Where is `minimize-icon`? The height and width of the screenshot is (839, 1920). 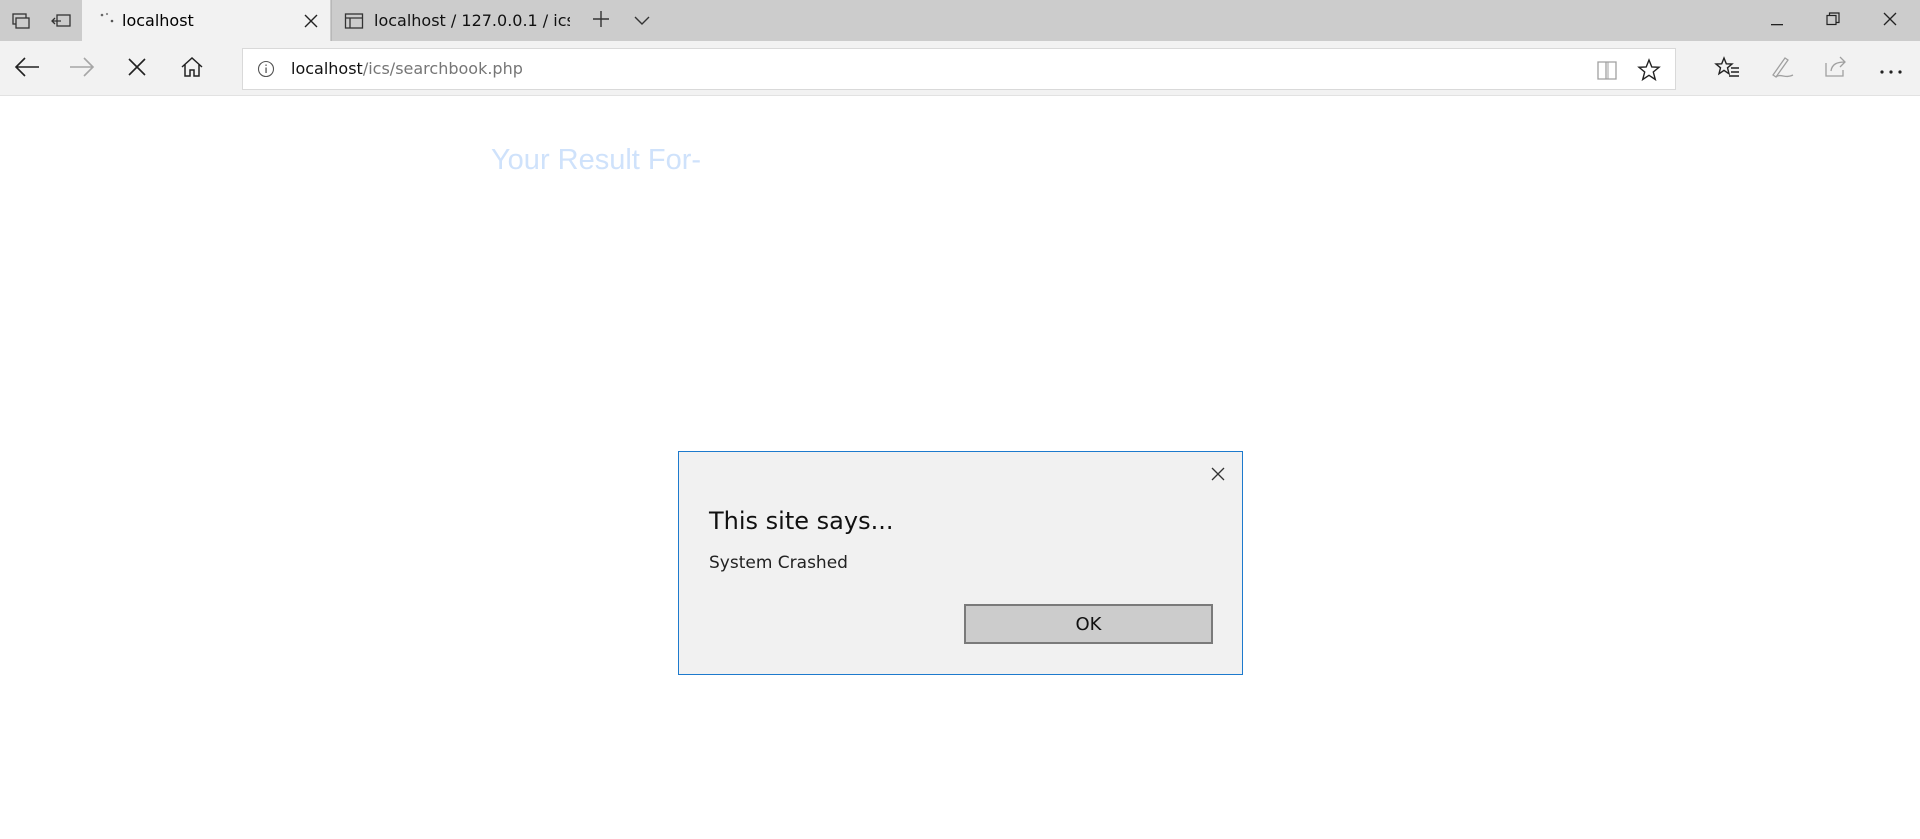 minimize-icon is located at coordinates (1777, 20).